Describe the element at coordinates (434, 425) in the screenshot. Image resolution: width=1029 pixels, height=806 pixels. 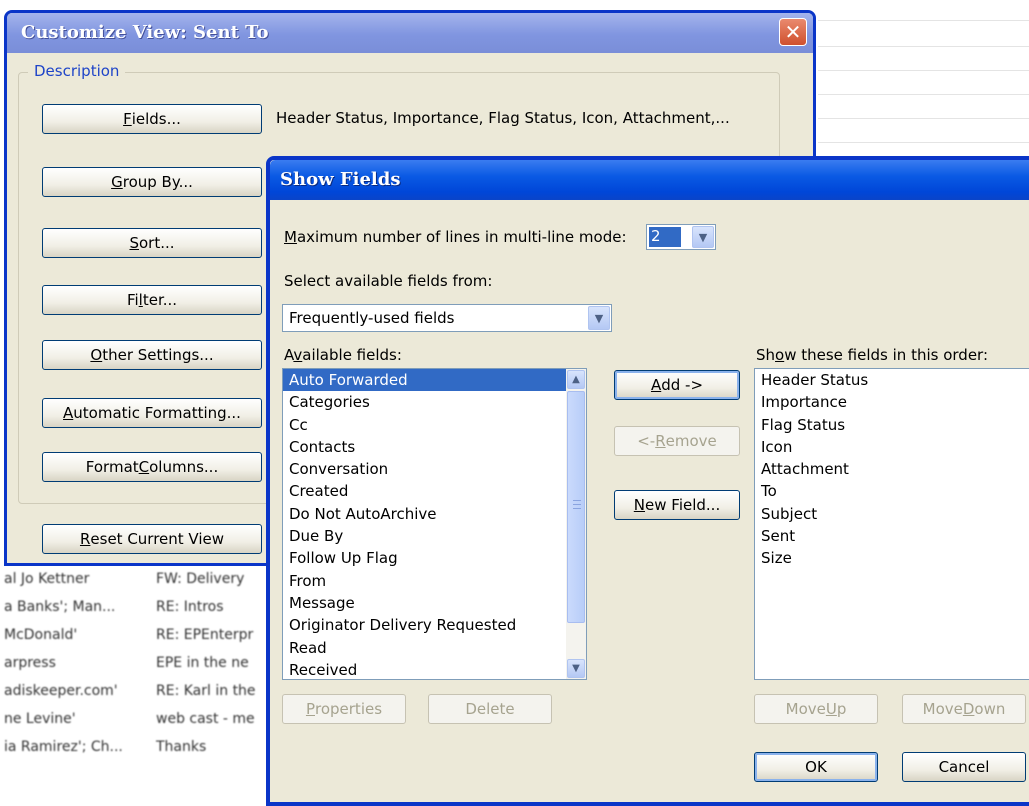
I see `list-item: Cc` at that location.